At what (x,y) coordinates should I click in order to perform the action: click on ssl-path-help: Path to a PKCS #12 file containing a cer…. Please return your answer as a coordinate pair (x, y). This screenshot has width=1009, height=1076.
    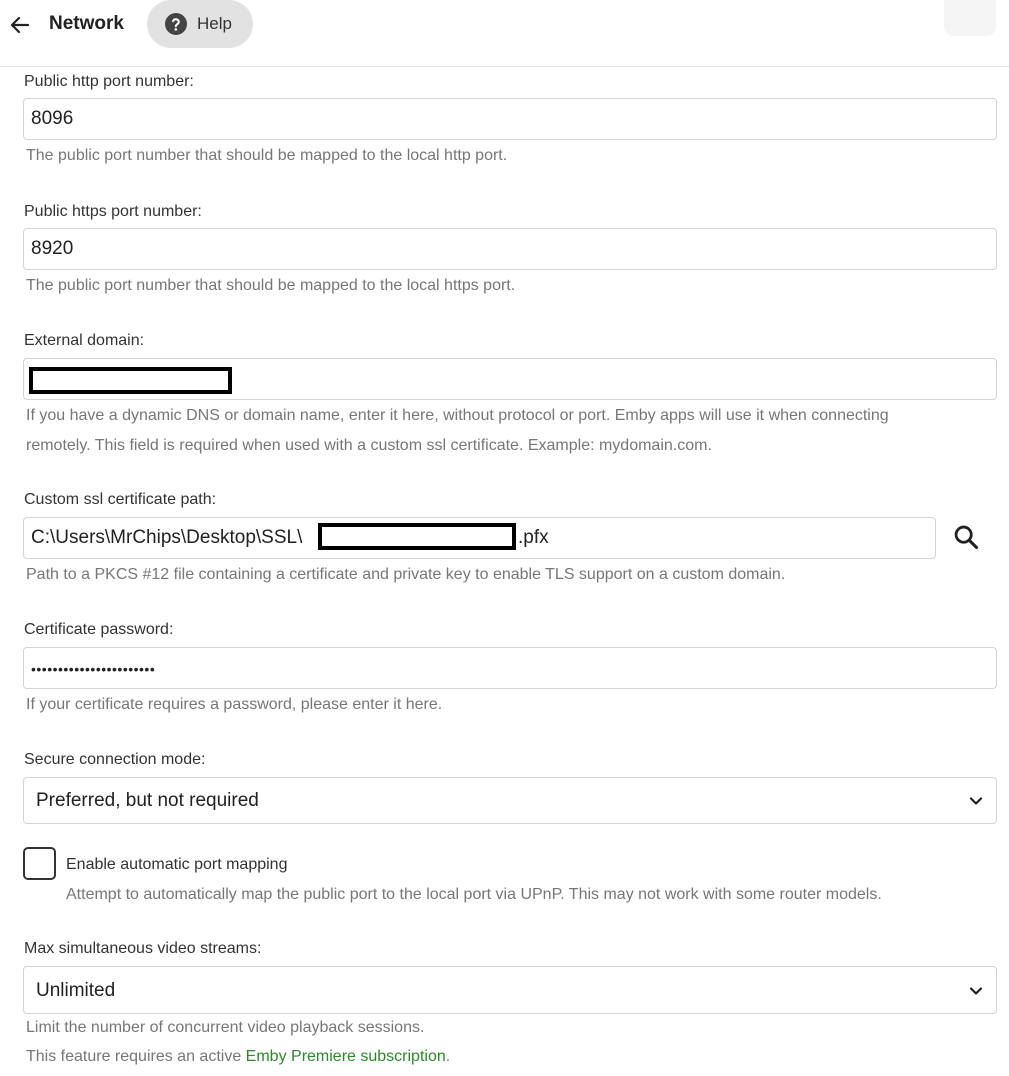
    Looking at the image, I should click on (406, 574).